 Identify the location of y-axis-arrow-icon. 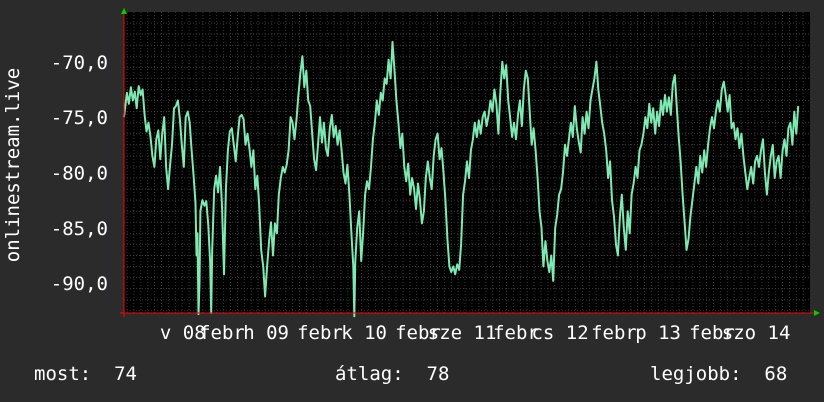
(124, 11).